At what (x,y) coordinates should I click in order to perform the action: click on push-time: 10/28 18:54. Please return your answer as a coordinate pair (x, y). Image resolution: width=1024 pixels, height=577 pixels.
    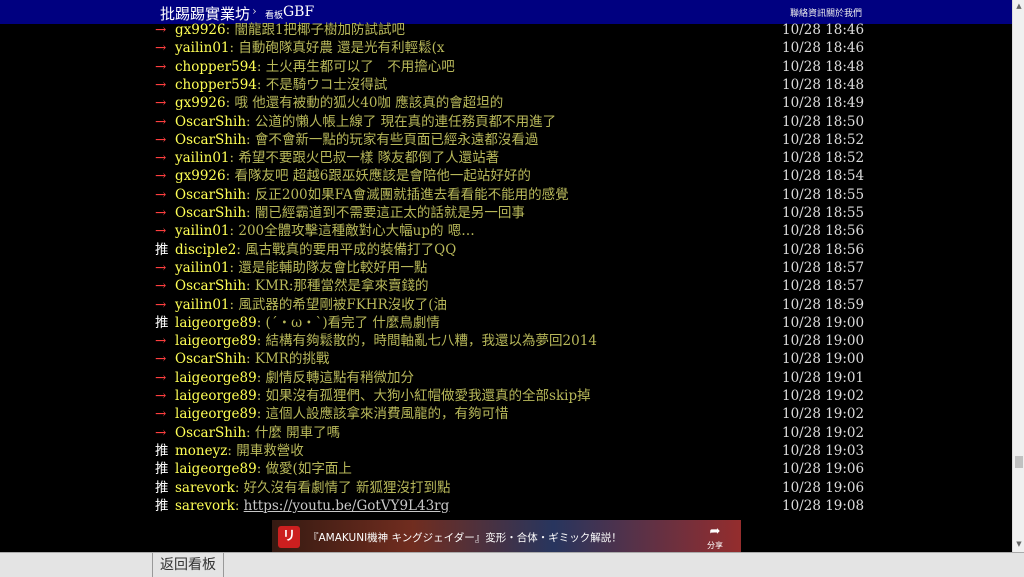
    Looking at the image, I should click on (823, 176).